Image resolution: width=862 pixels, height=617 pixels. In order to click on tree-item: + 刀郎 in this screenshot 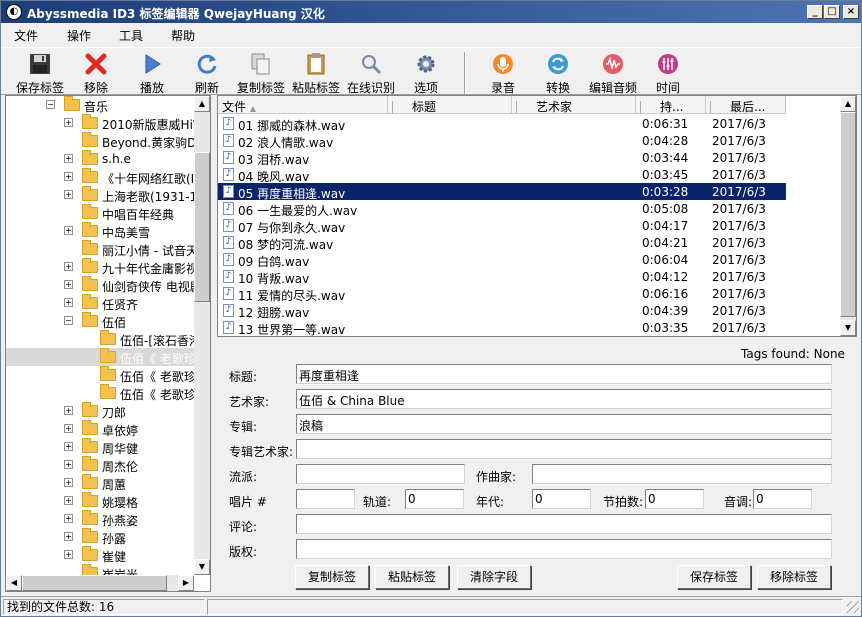, I will do `click(101, 411)`.